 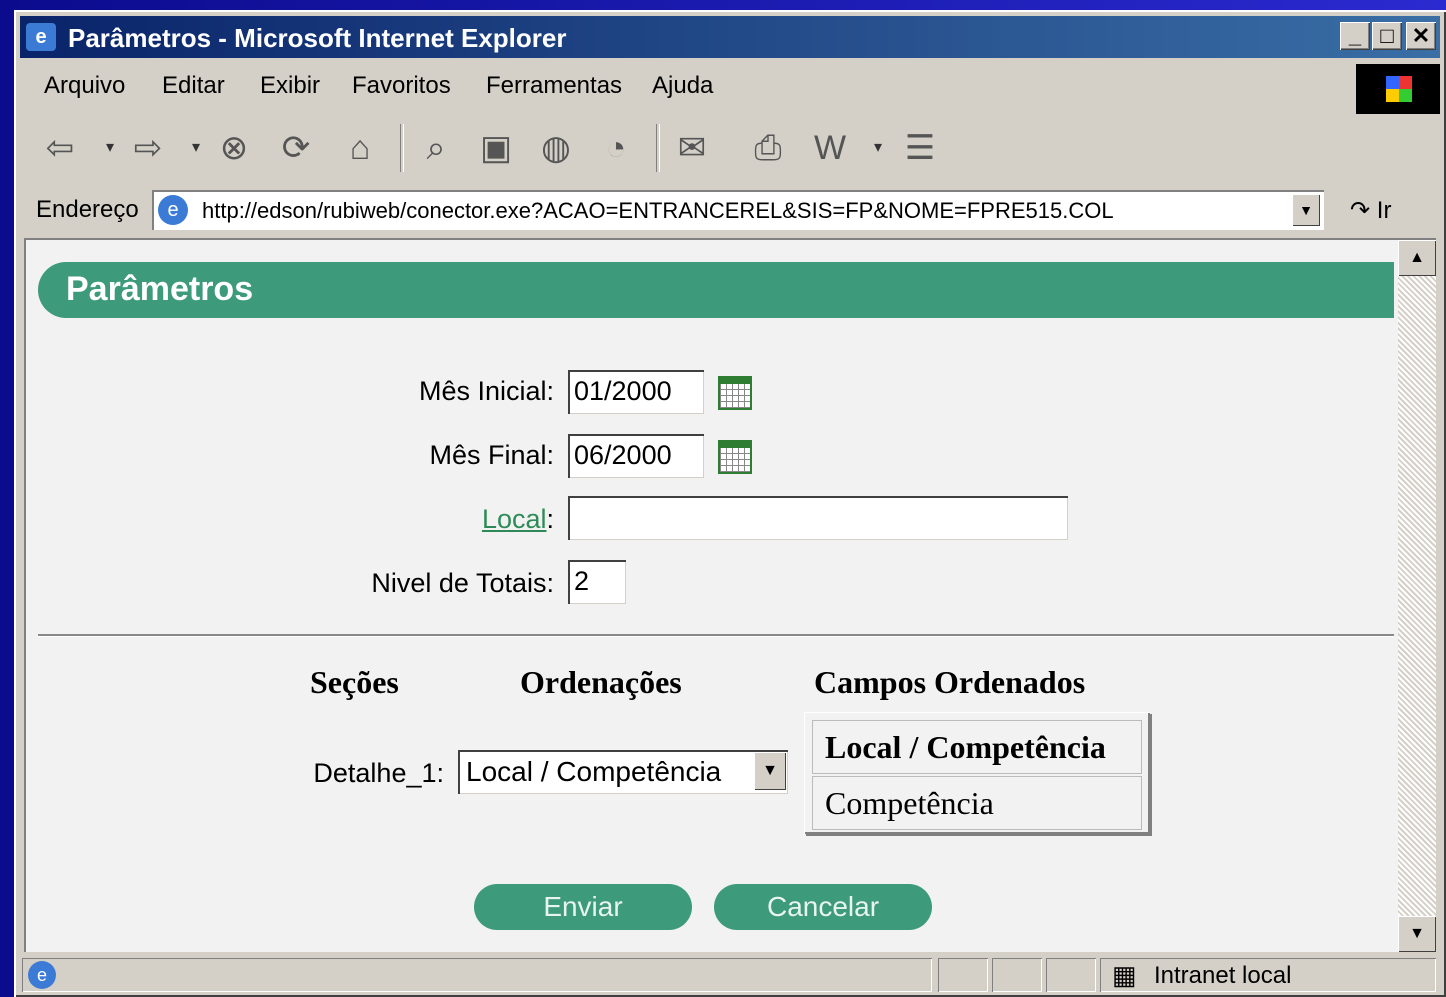 What do you see at coordinates (1355, 36) in the screenshot?
I see `minimize-button: _` at bounding box center [1355, 36].